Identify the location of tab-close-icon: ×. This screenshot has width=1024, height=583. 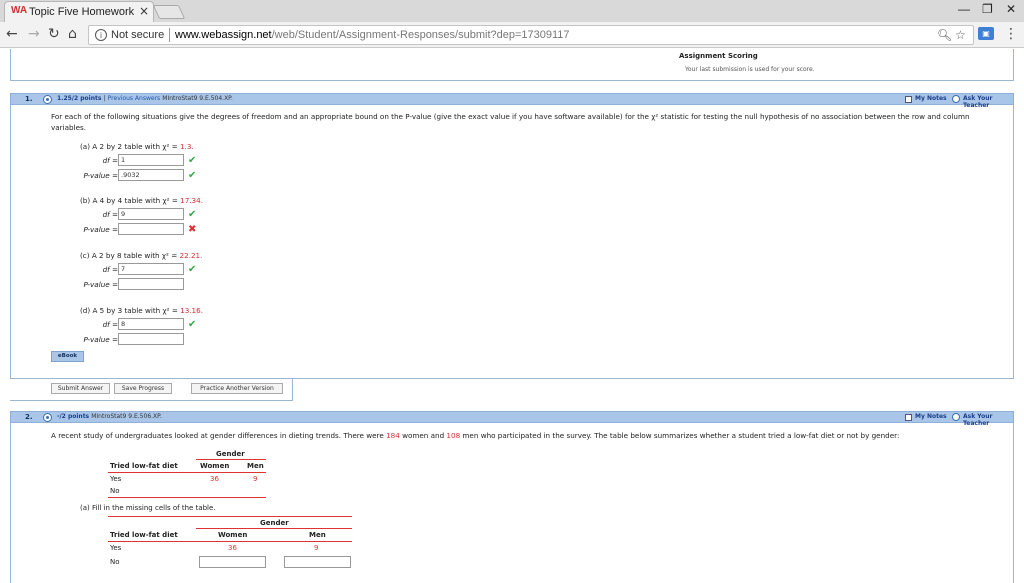
(144, 11).